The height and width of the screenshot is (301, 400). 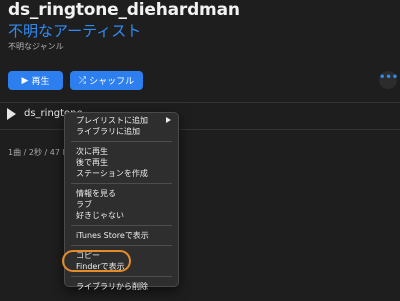 What do you see at coordinates (96, 261) in the screenshot?
I see `highlight-annotation` at bounding box center [96, 261].